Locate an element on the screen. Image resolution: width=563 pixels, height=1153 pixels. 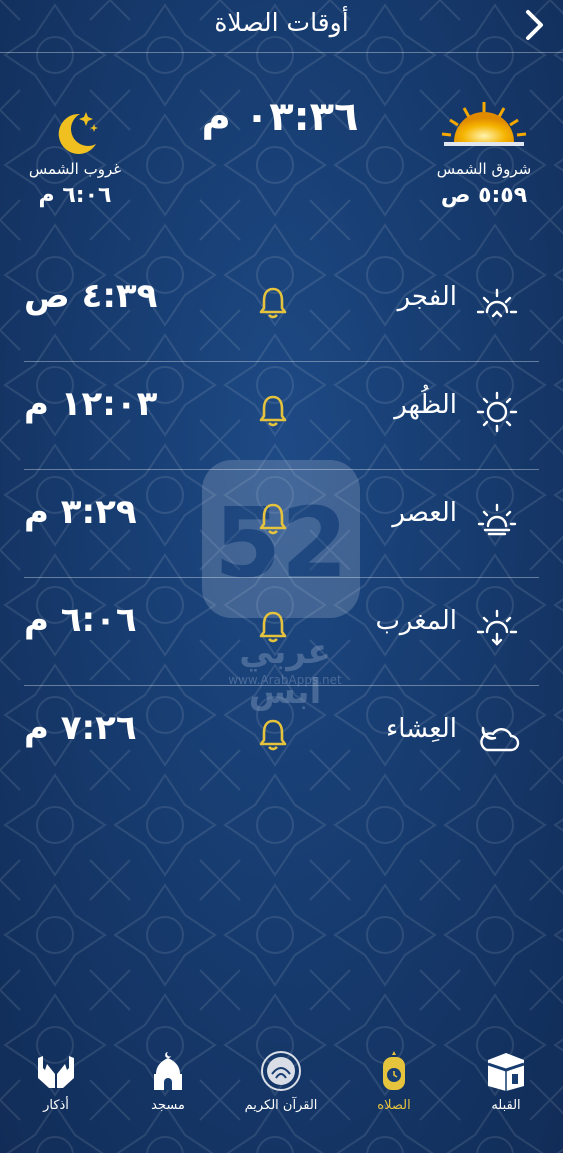
prayer-time: ١٢:٠٣ م is located at coordinates (91, 404).